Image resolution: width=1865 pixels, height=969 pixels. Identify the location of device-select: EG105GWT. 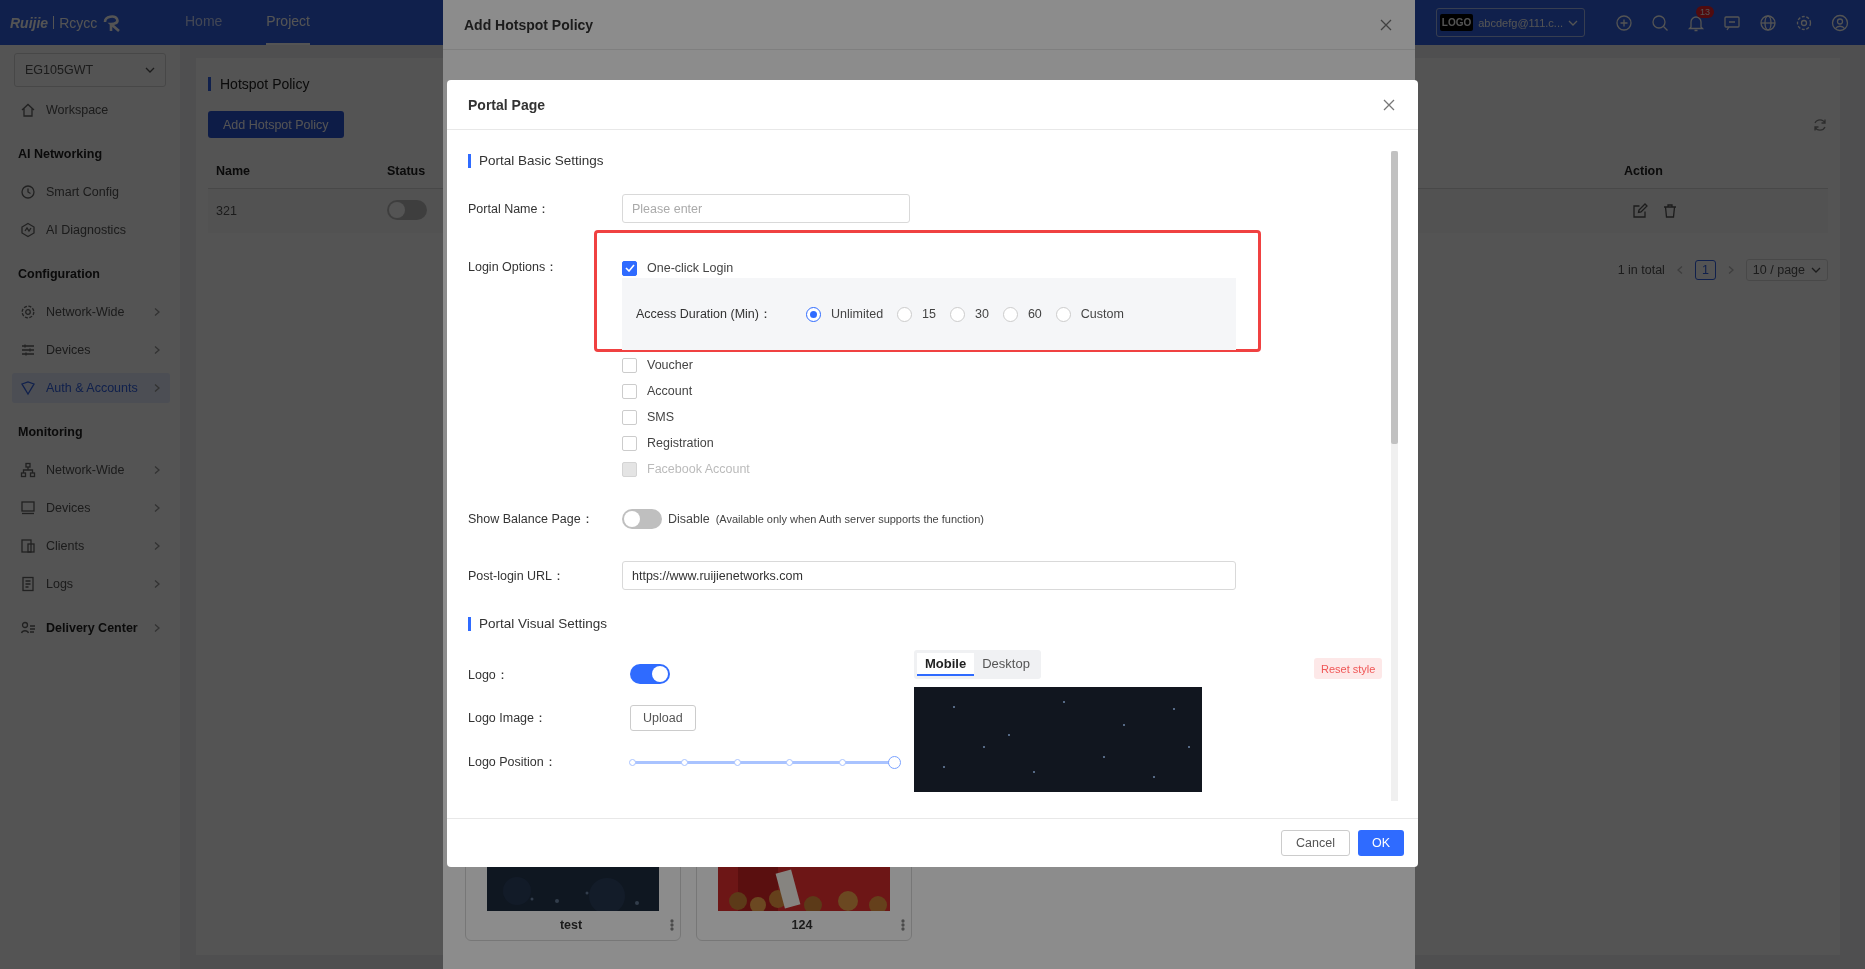
(90, 70).